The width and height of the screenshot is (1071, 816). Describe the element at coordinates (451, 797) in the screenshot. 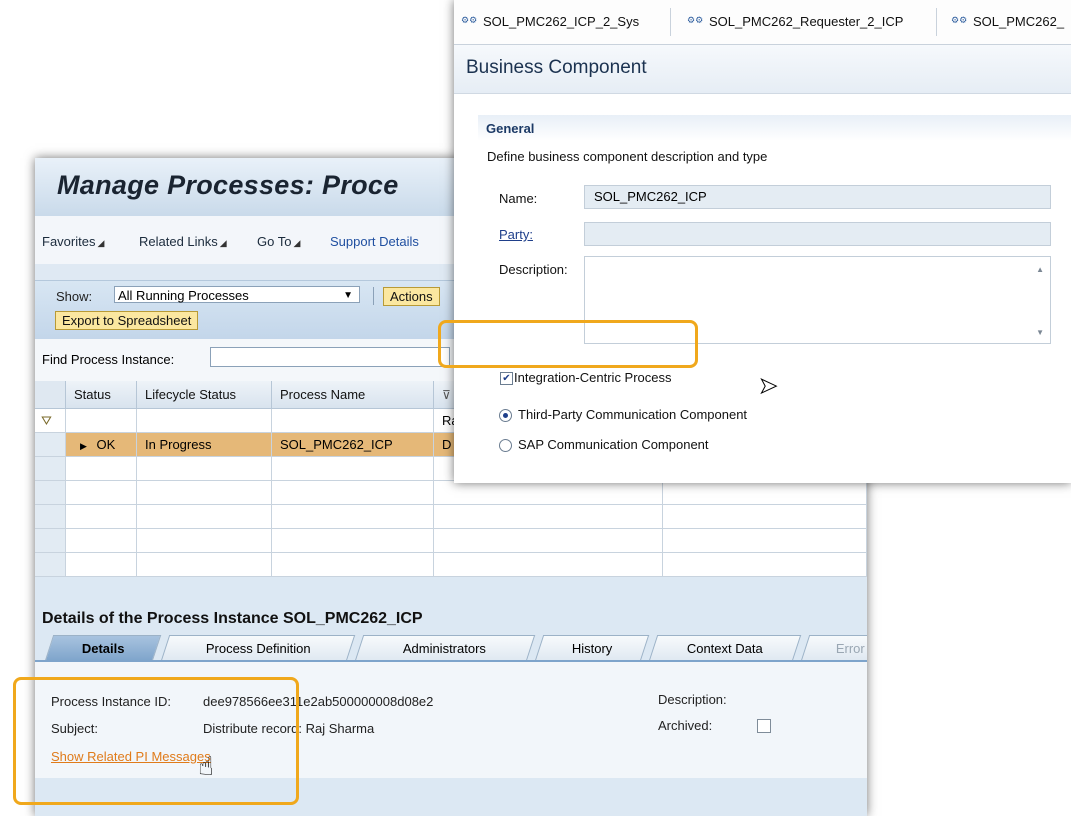

I see `bottom-band` at that location.